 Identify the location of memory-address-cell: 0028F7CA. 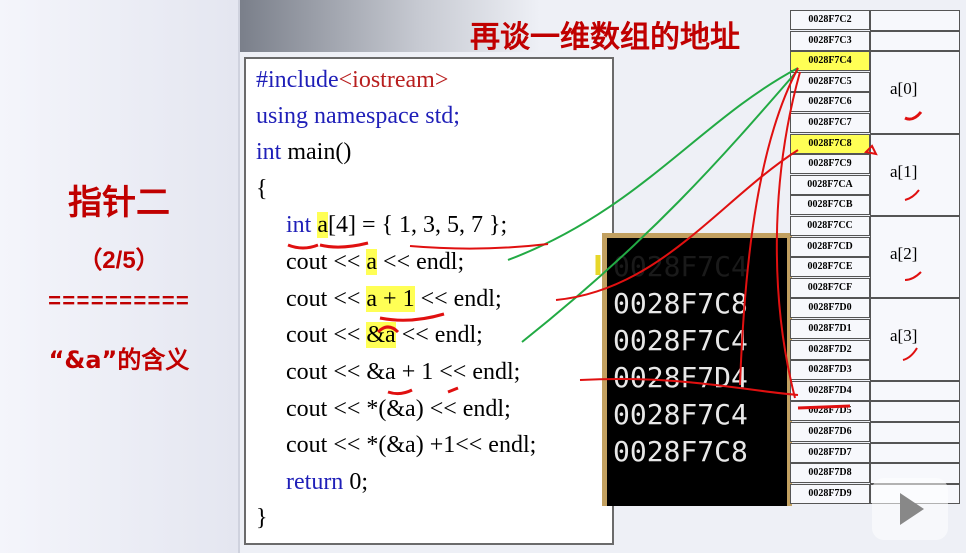
(830, 184).